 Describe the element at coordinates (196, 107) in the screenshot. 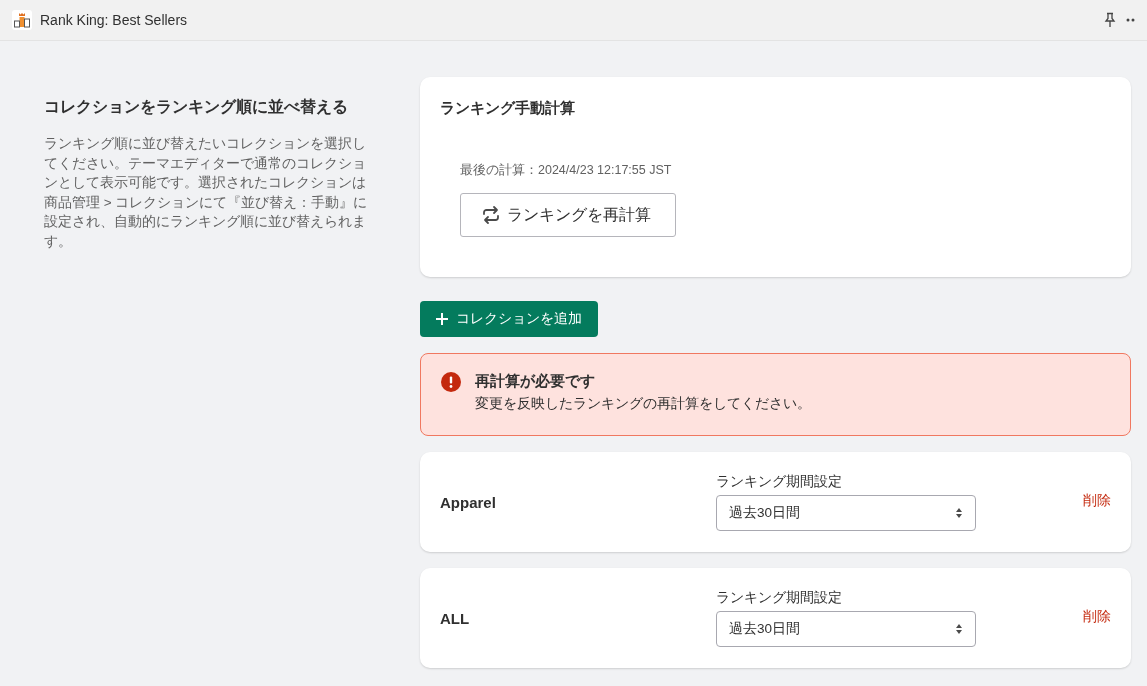

I see `section-heading: コレクションをランキング順に並べ替える` at that location.